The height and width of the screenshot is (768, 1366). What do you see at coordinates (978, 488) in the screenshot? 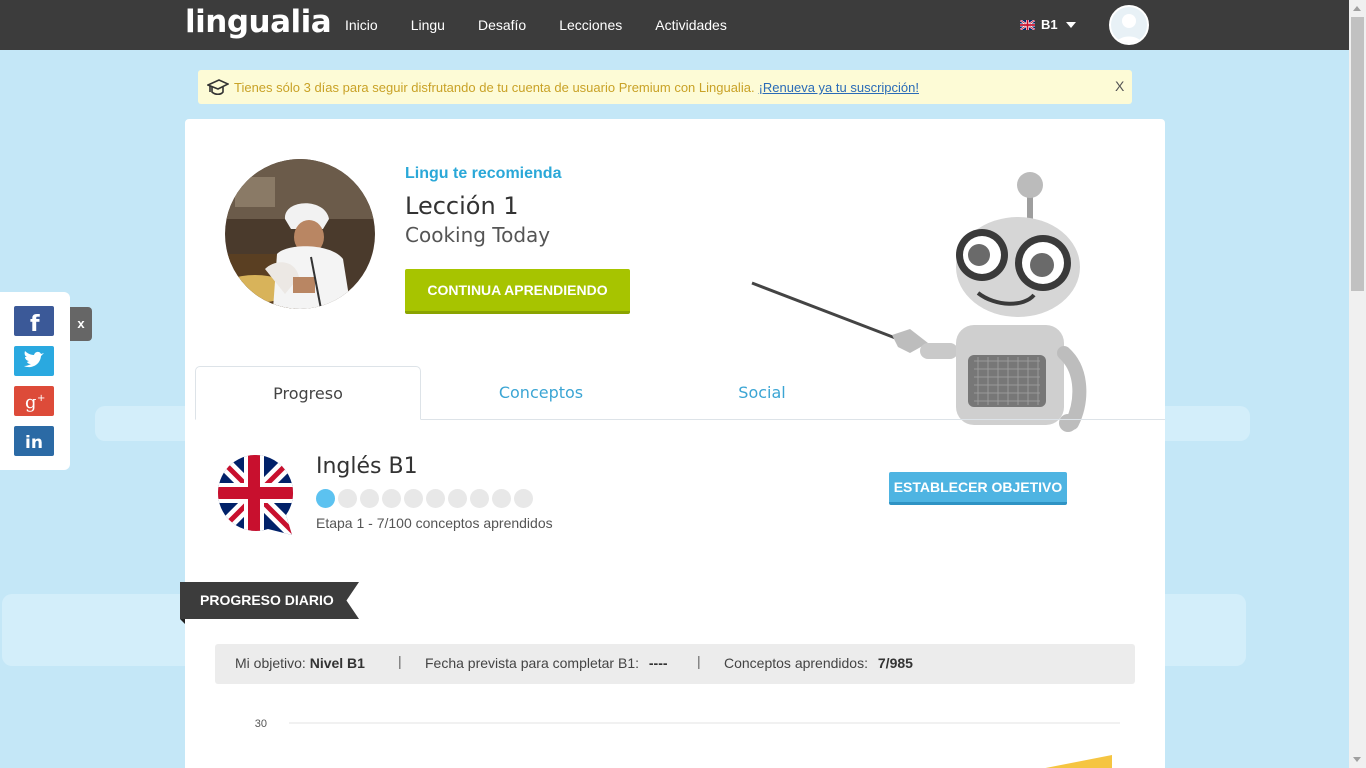
I see `set-goal-button: ESTABLECER OBJETIVO` at bounding box center [978, 488].